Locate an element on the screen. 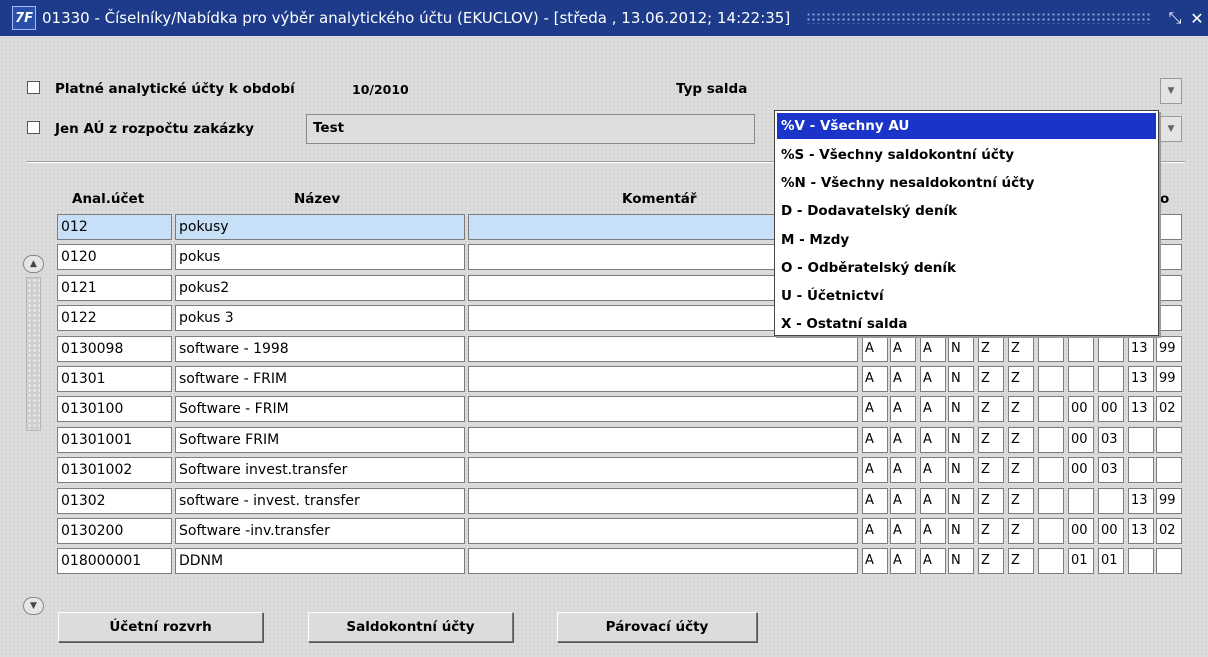  saldokontni-ucty-button: Saldokontní účty is located at coordinates (410, 627).